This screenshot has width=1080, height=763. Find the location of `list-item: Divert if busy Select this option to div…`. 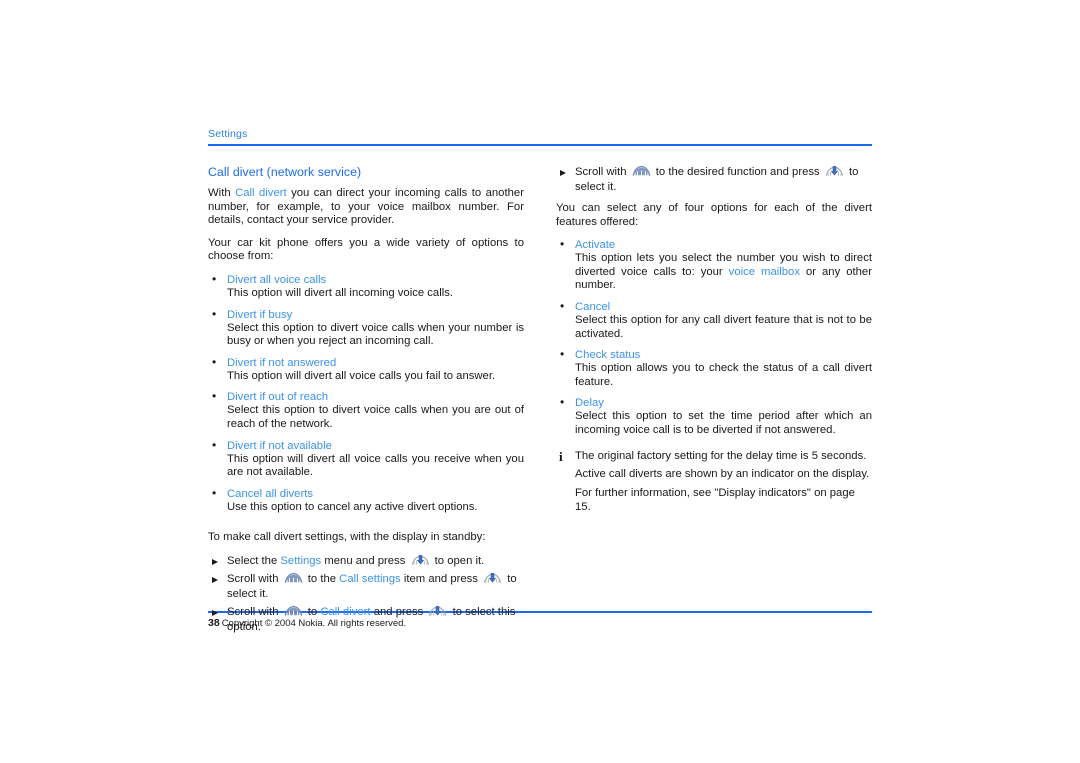

list-item: Divert if busy Select this option to div… is located at coordinates (366, 328).